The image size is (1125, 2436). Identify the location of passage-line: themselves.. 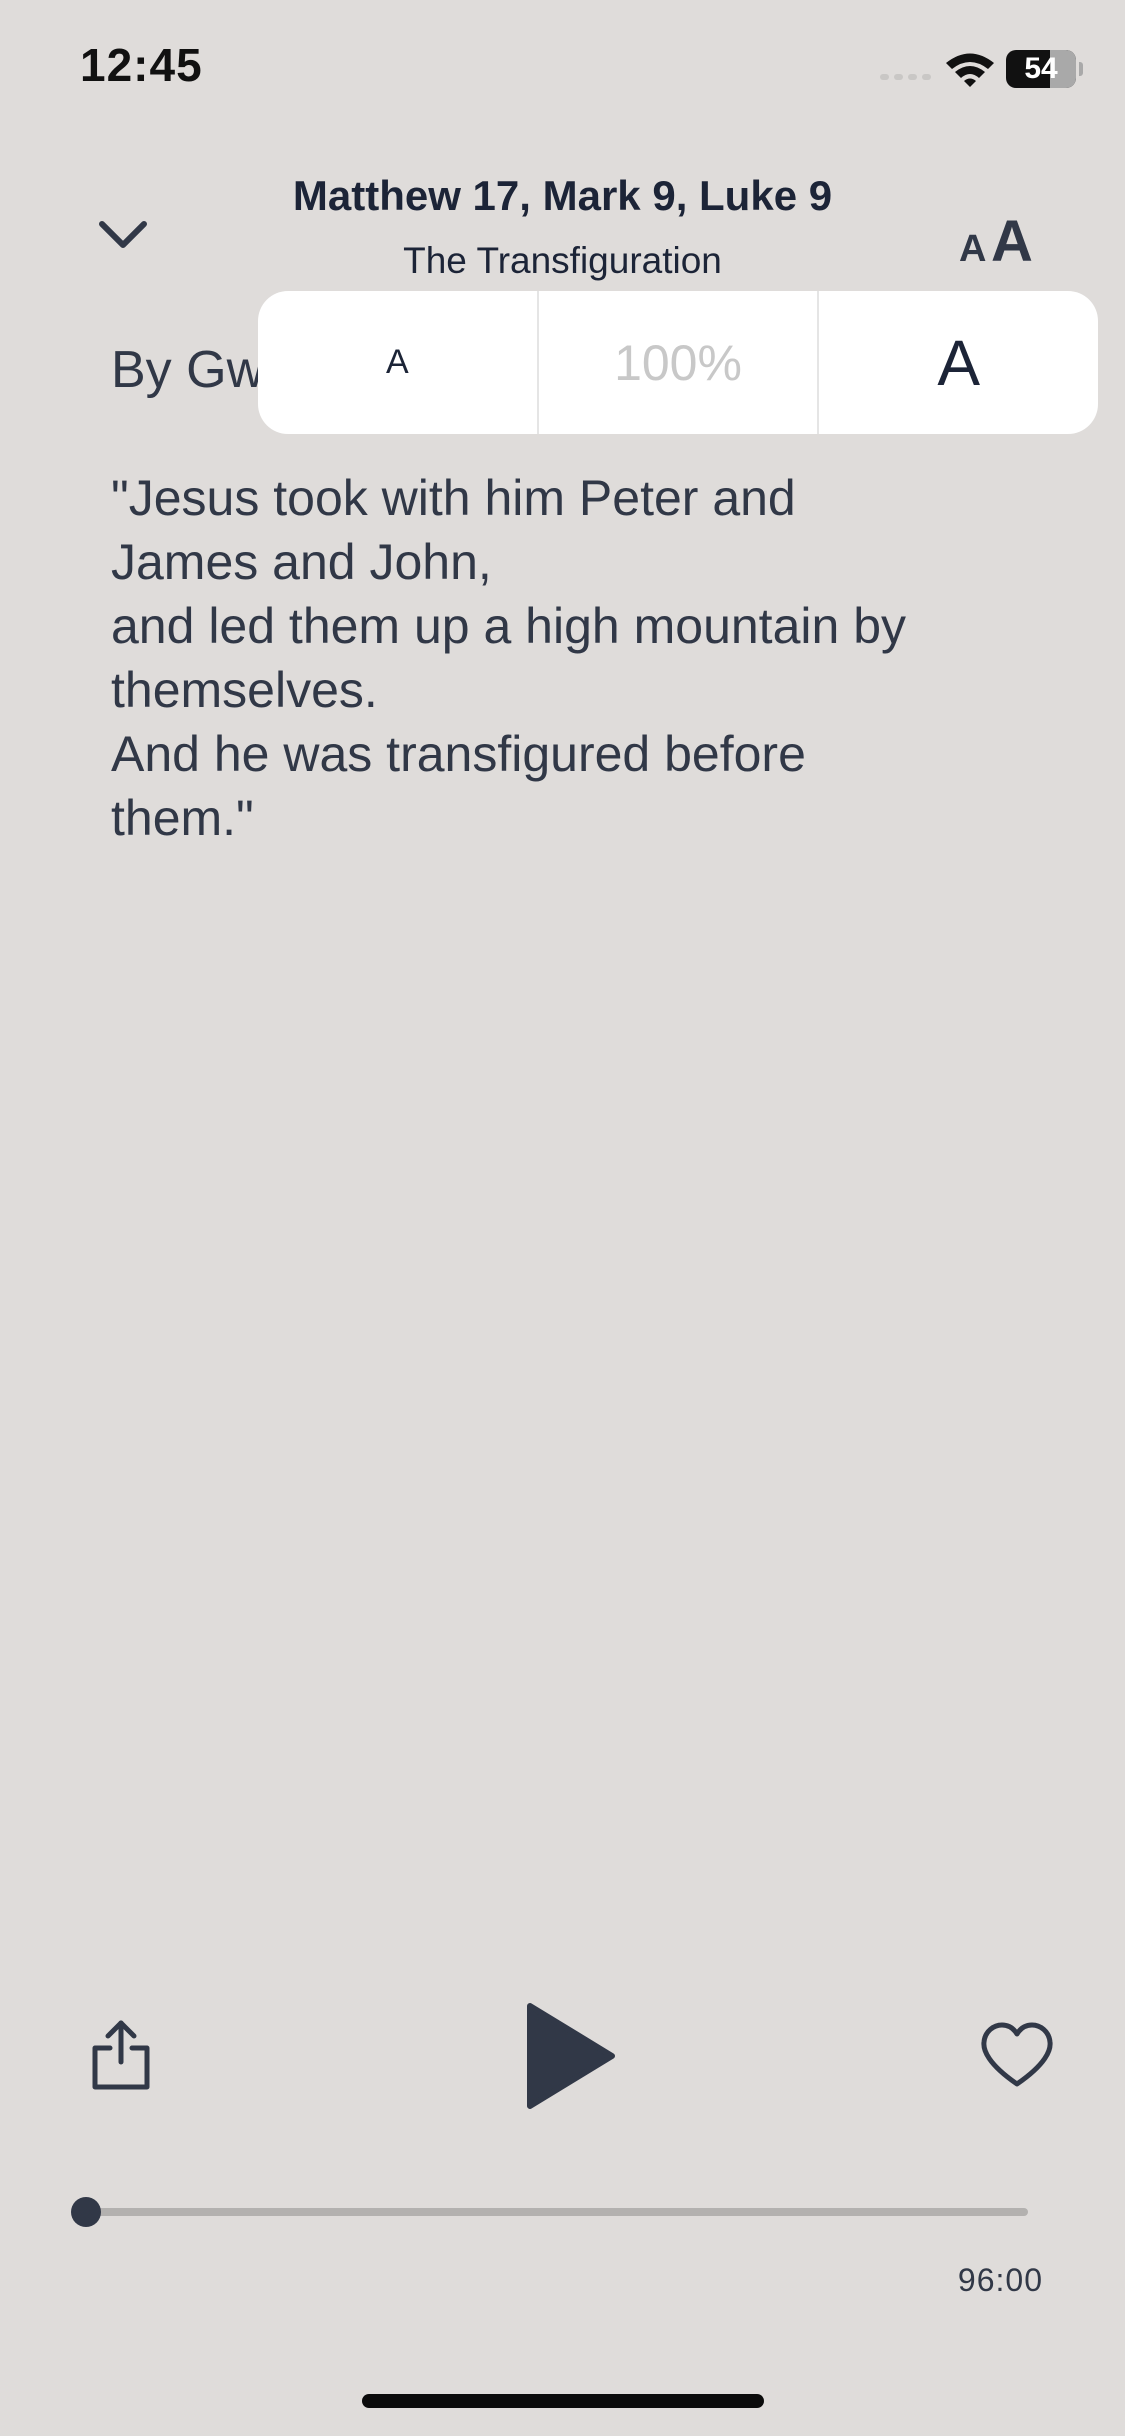
(244, 690).